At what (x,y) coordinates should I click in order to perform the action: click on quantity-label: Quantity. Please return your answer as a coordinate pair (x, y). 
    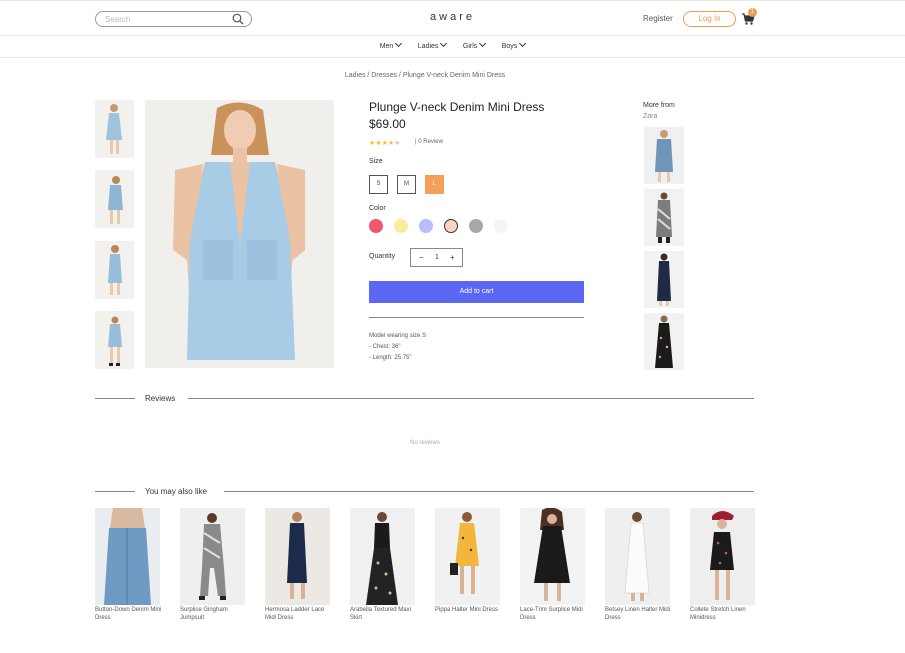
    Looking at the image, I should click on (382, 256).